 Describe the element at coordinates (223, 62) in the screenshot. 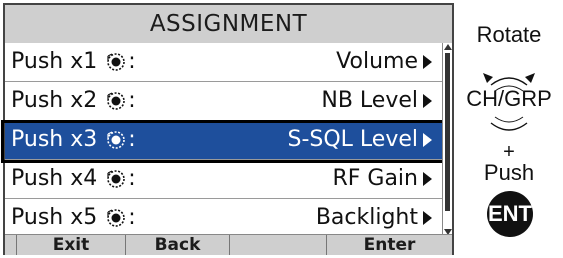

I see `menu-row-push-x1: Push x1 : Volume` at that location.